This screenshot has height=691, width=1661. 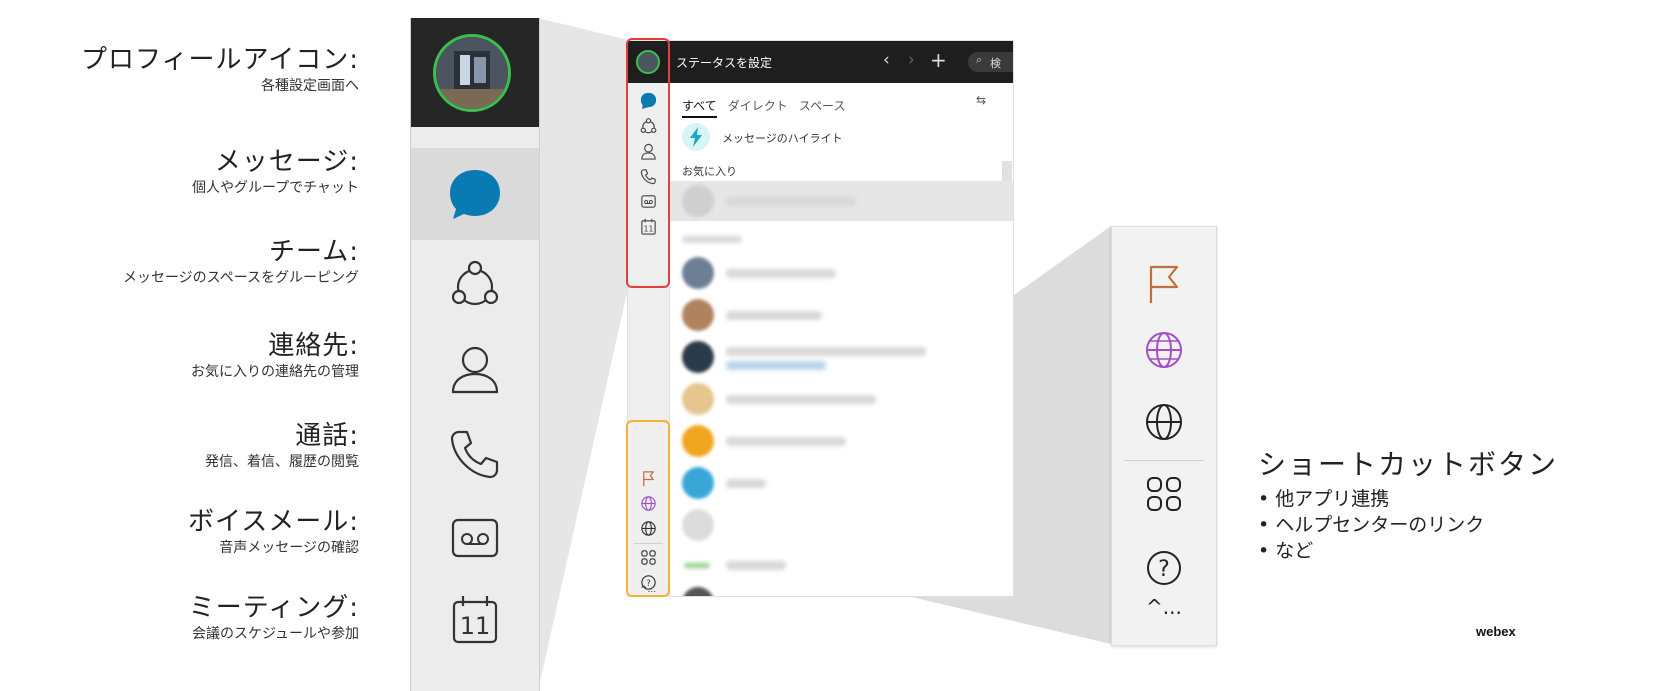 I want to click on search-icon: ⌕, so click(x=979, y=59).